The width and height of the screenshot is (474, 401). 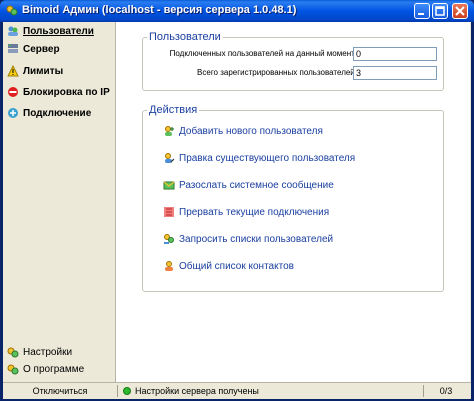 I want to click on disconnect-action: Прервать текущие подключения, so click(x=246, y=212).